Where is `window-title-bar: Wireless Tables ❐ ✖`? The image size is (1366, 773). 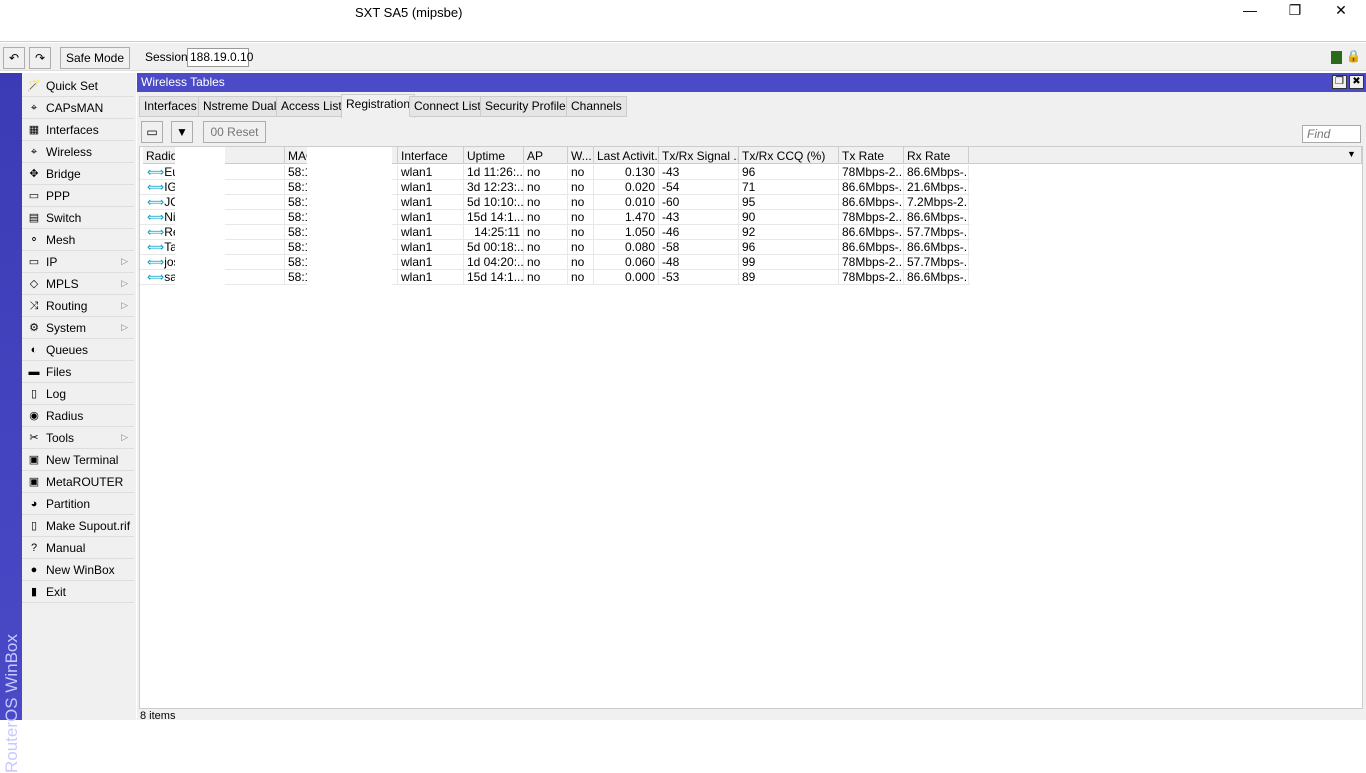 window-title-bar: Wireless Tables ❐ ✖ is located at coordinates (751, 82).